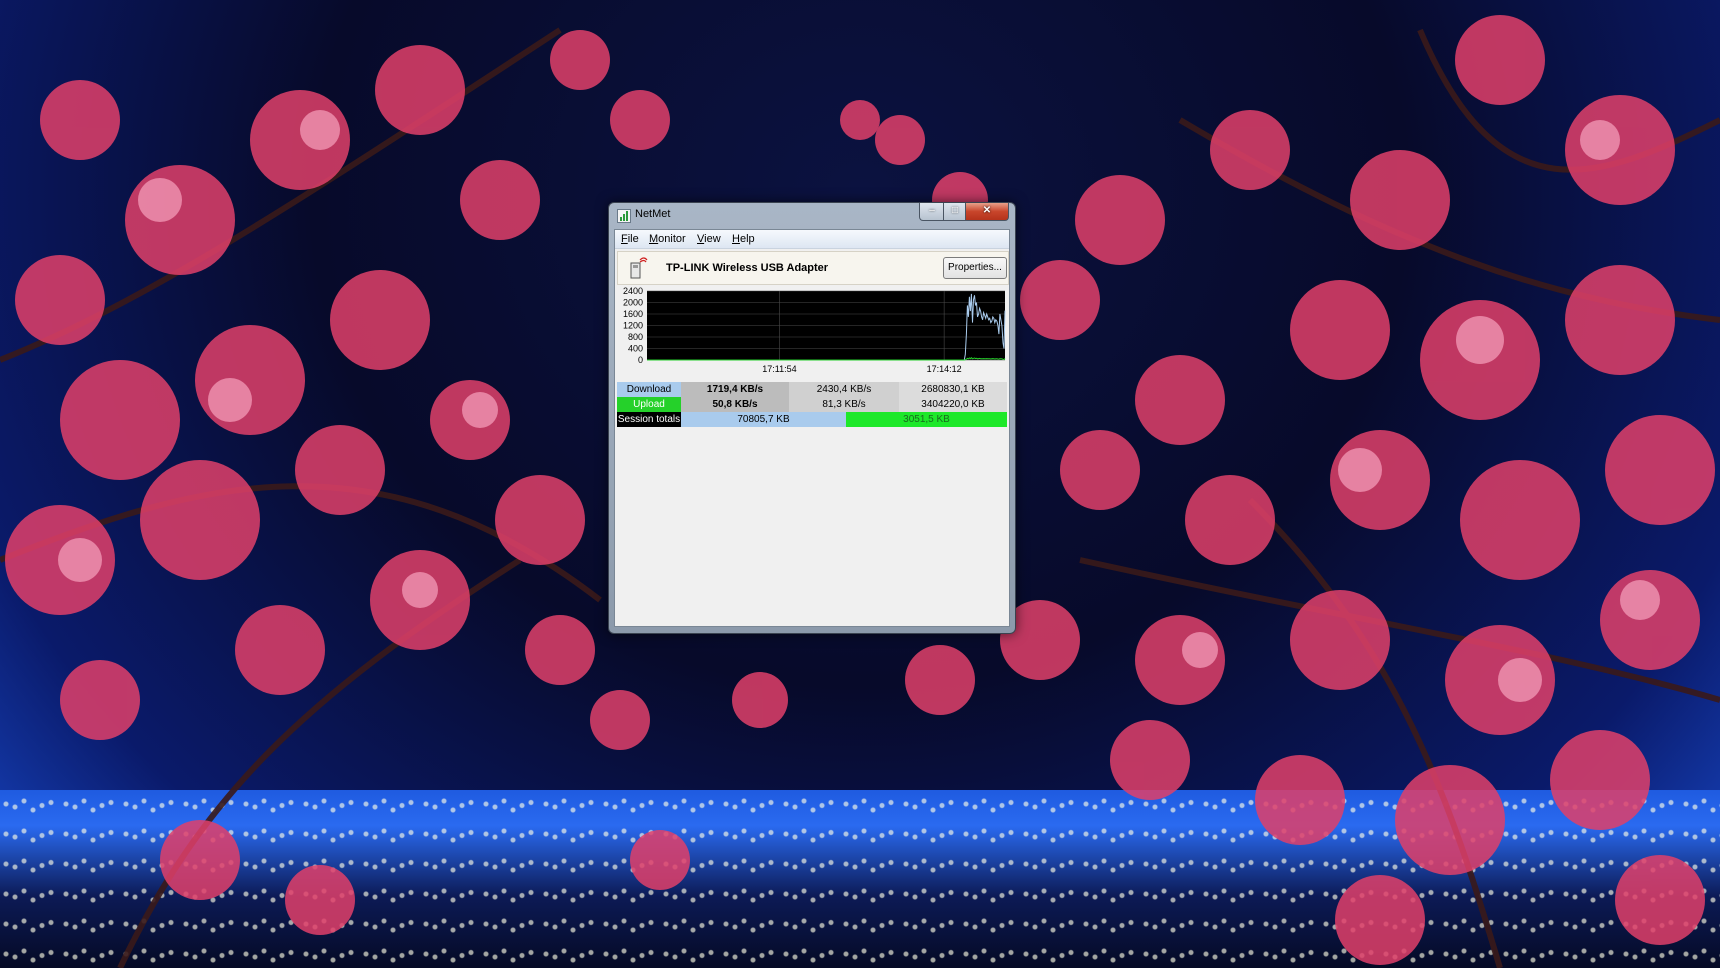  Describe the element at coordinates (635, 337) in the screenshot. I see `y-tick-label: 800` at that location.